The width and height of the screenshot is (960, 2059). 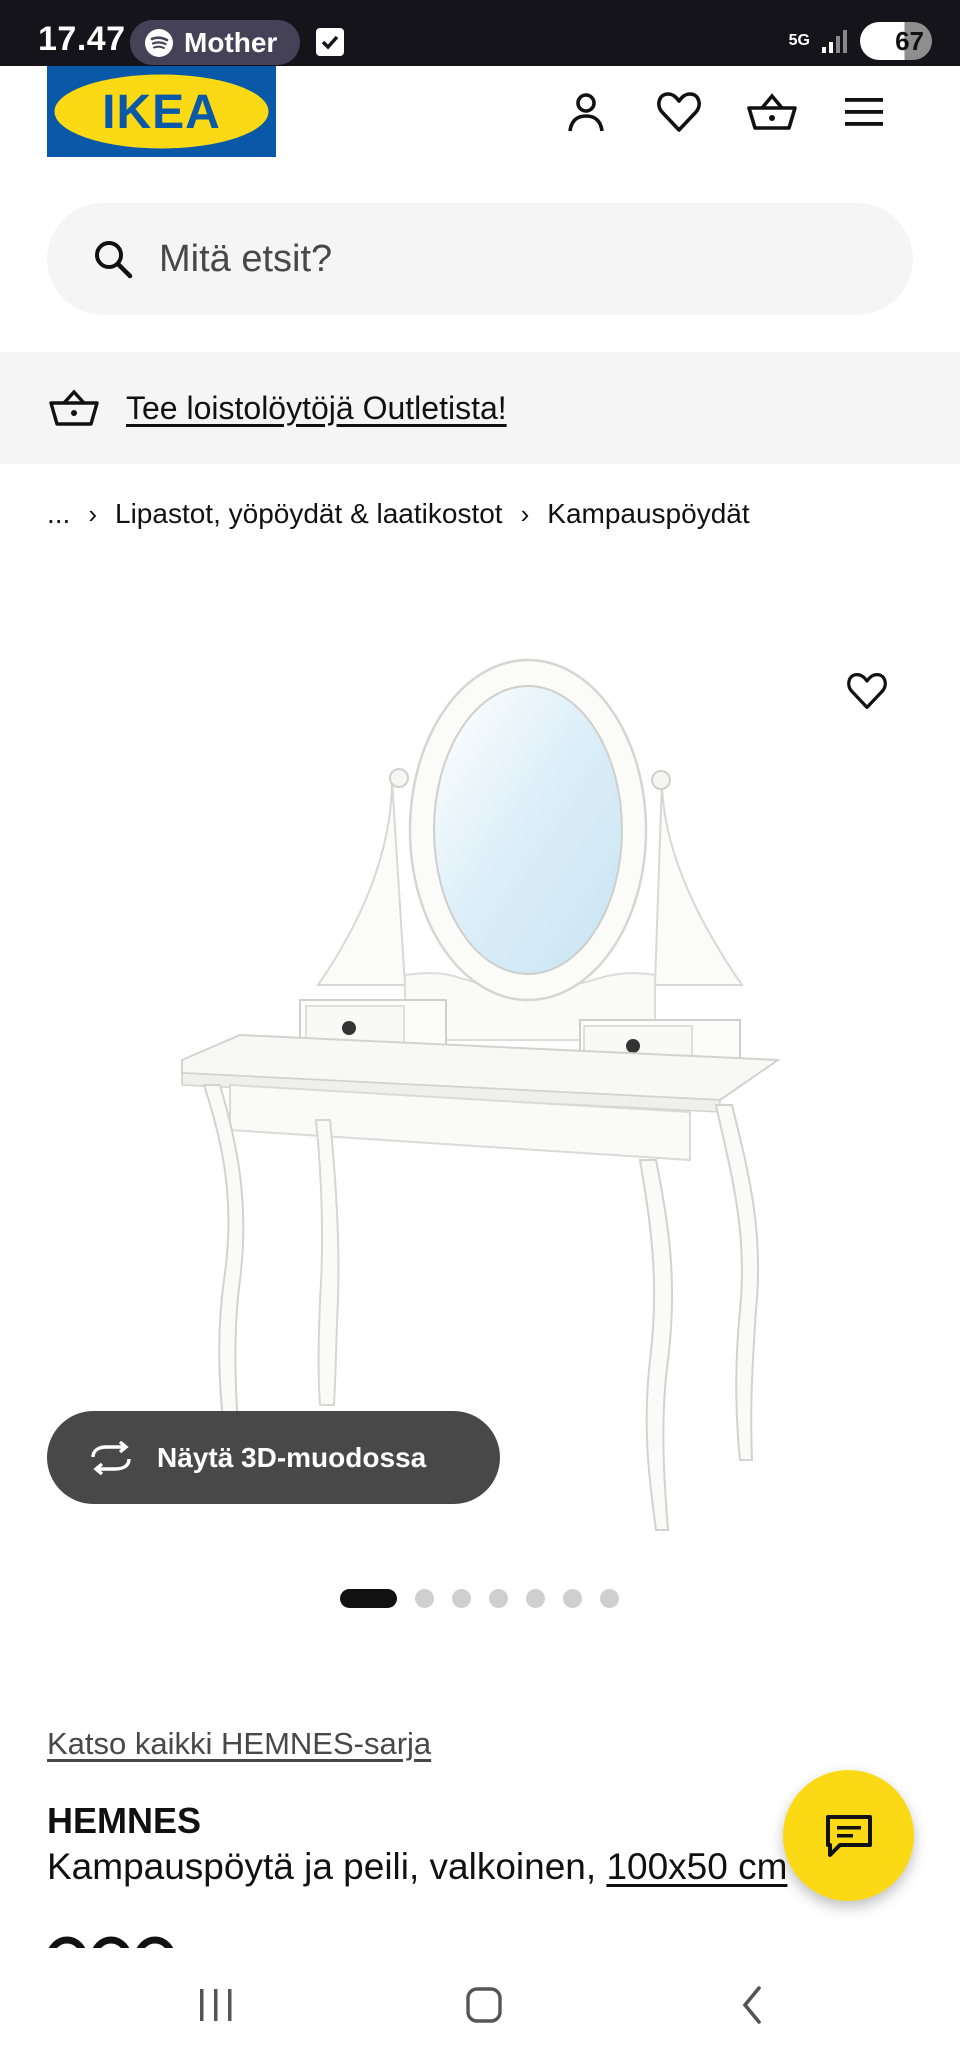 I want to click on recent-apps-icon, so click(x=216, y=2005).